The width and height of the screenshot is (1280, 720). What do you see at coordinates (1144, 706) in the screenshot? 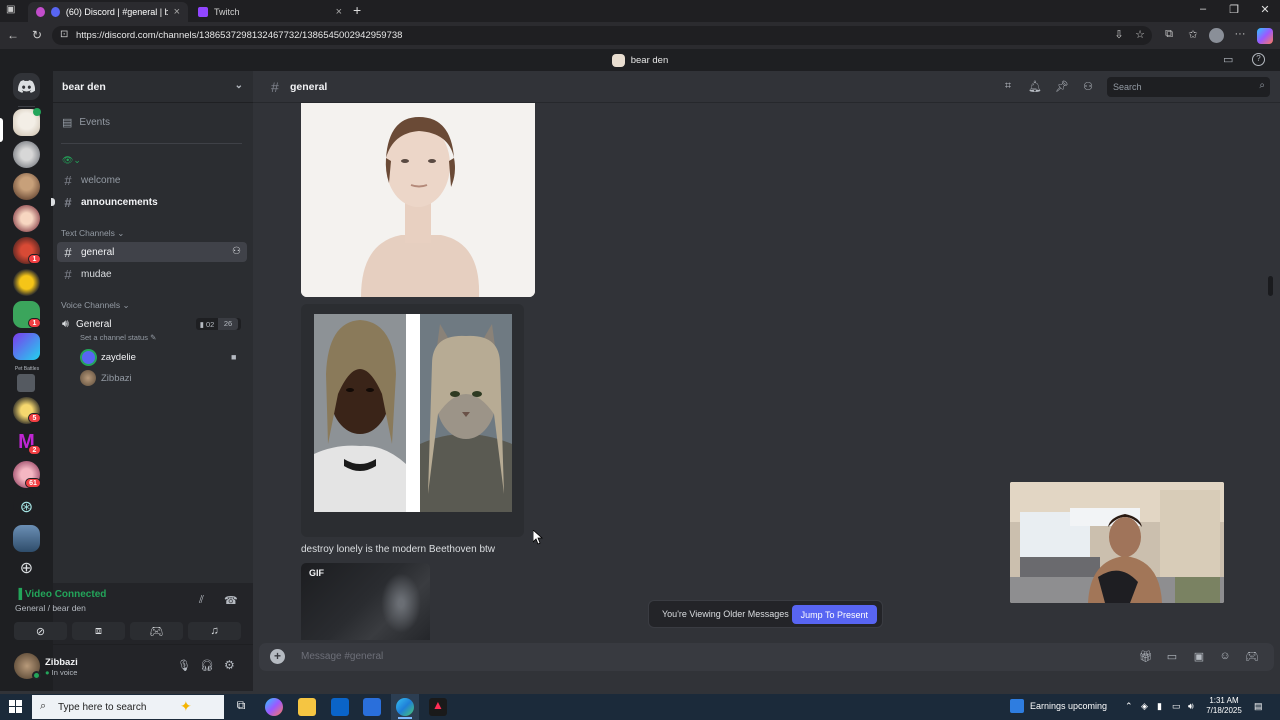
I see `tray-app-icon: ◈` at bounding box center [1144, 706].